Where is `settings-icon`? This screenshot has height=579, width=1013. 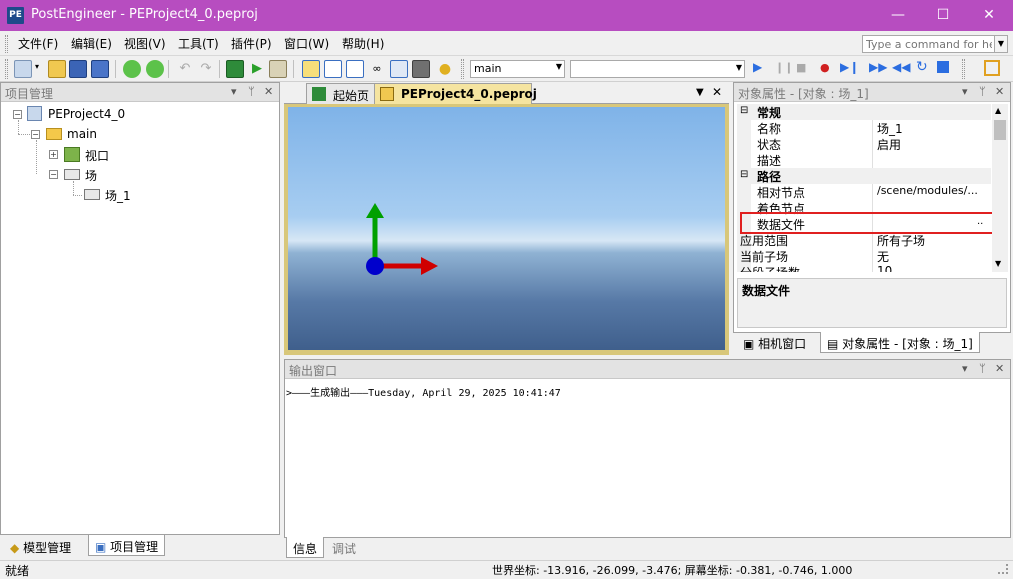
settings-icon is located at coordinates (278, 69).